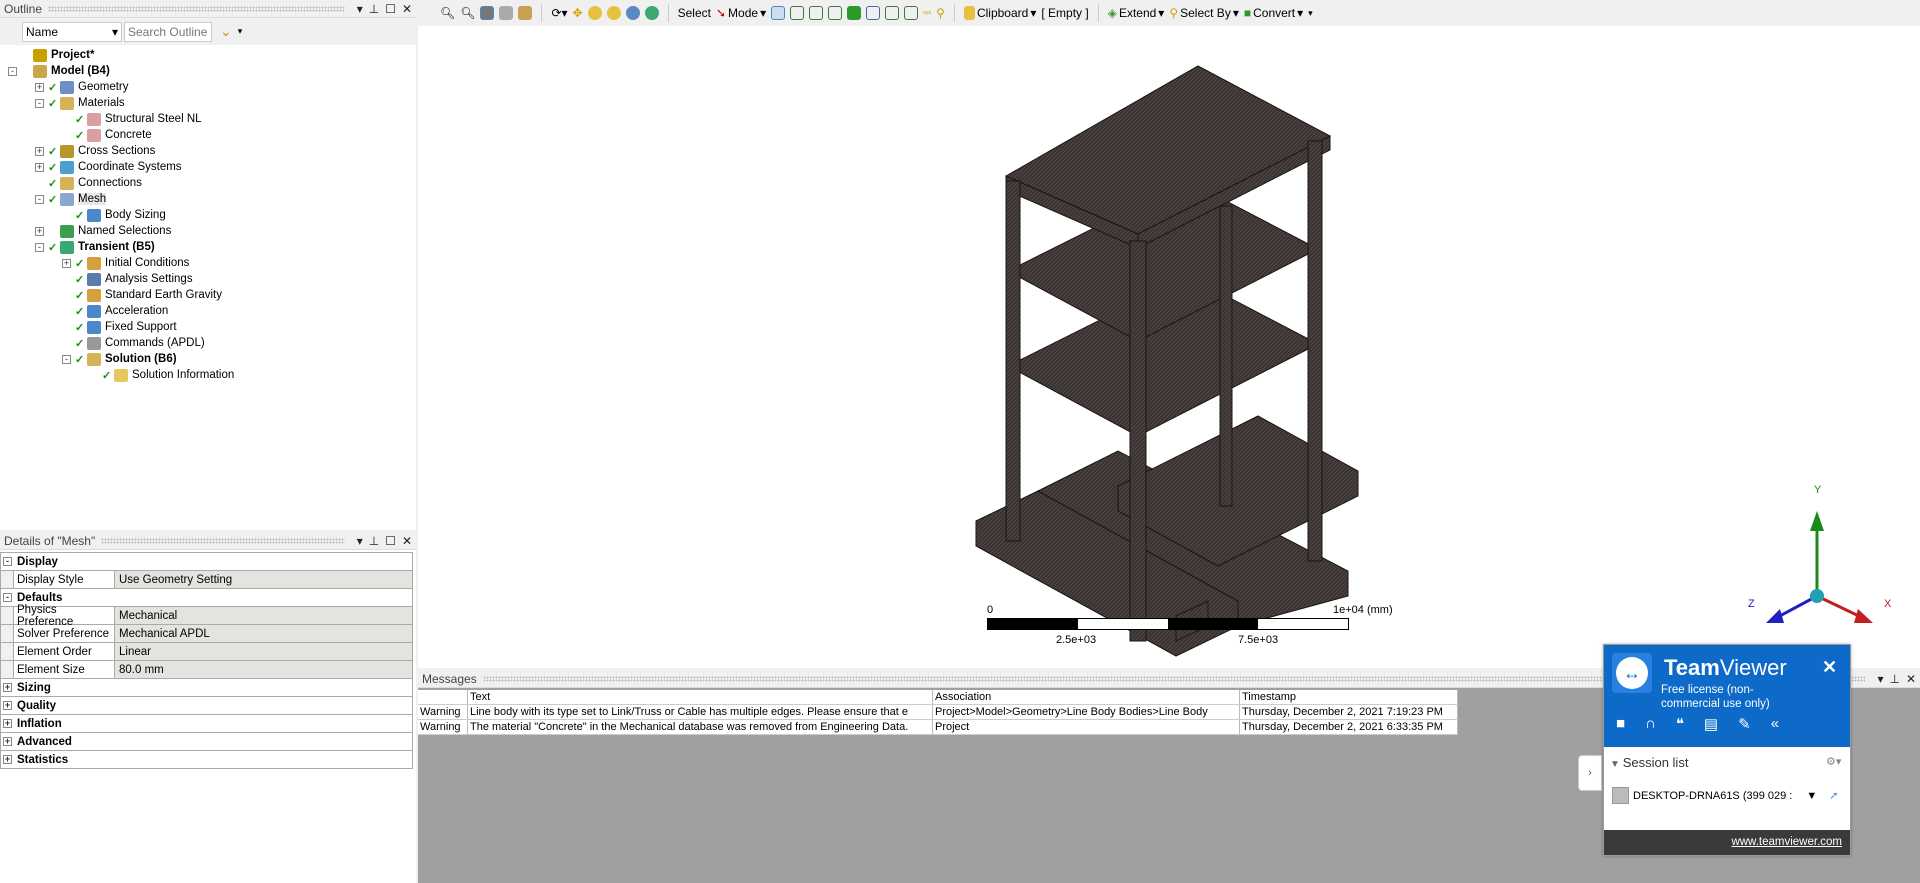  I want to click on headset-icon: ∩, so click(1650, 724).